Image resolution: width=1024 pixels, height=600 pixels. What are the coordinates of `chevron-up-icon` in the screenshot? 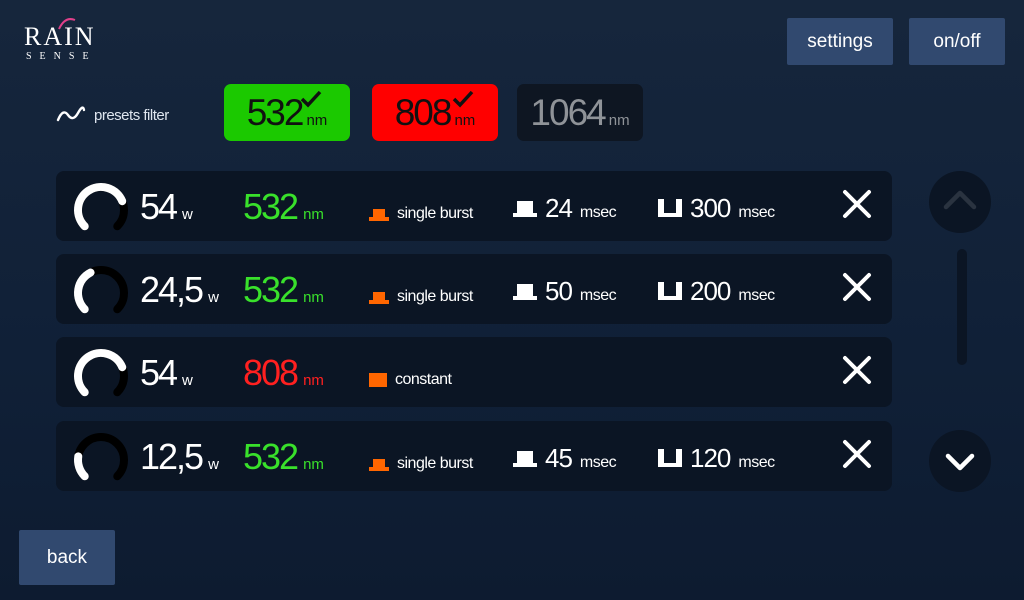 It's located at (960, 200).